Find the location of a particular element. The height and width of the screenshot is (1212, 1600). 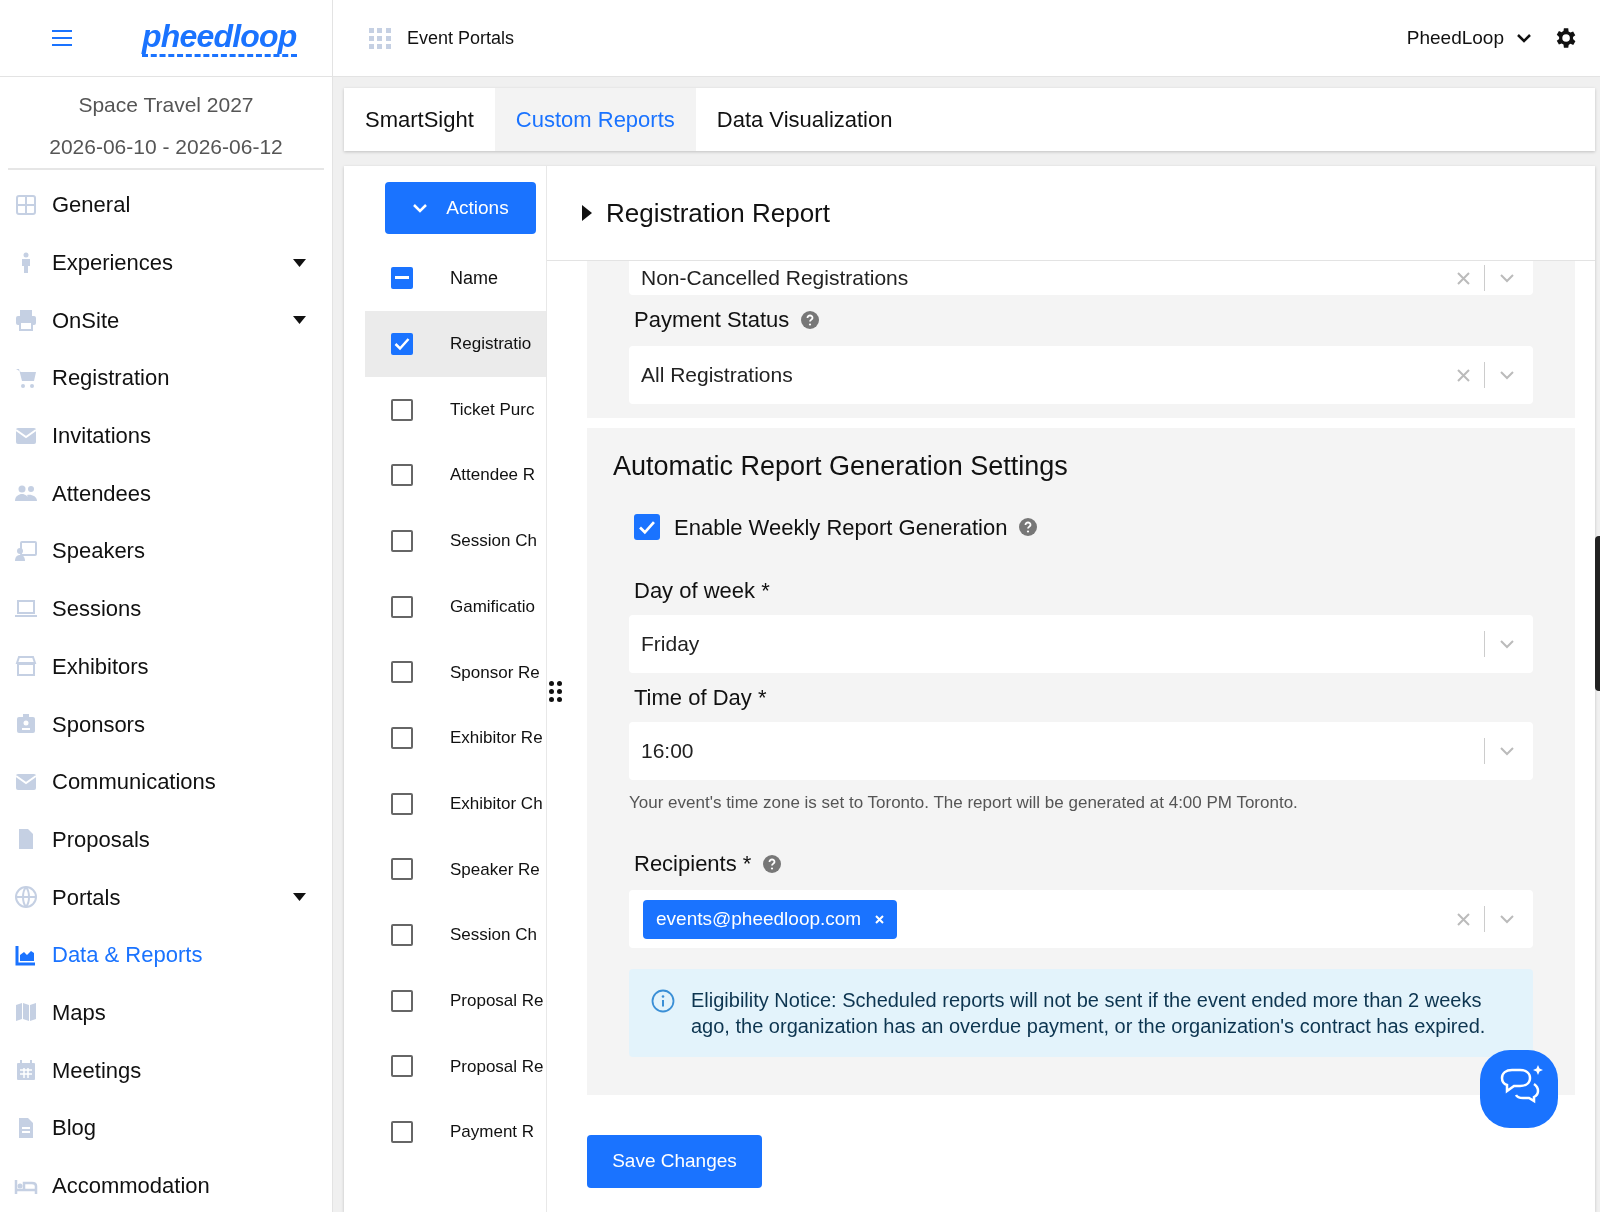

section-title: Automatic Report Generation Settings is located at coordinates (841, 466).